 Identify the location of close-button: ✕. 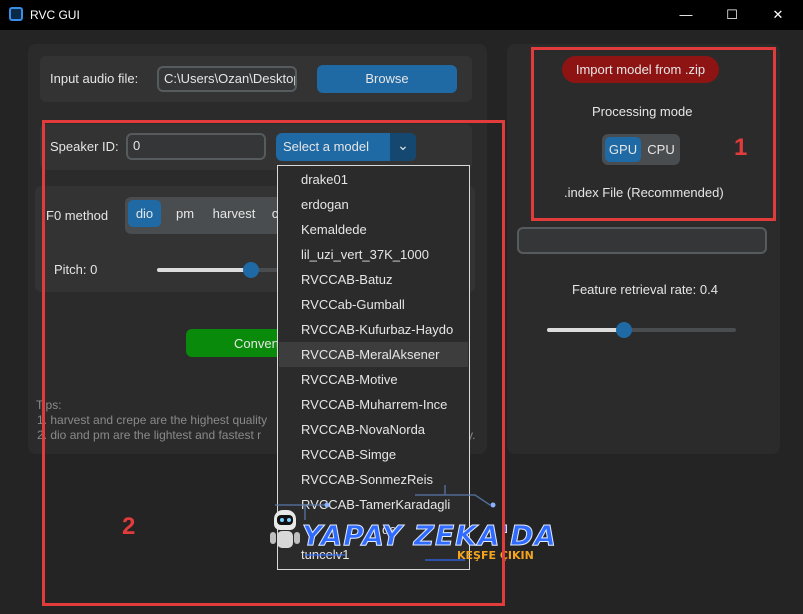
(778, 15).